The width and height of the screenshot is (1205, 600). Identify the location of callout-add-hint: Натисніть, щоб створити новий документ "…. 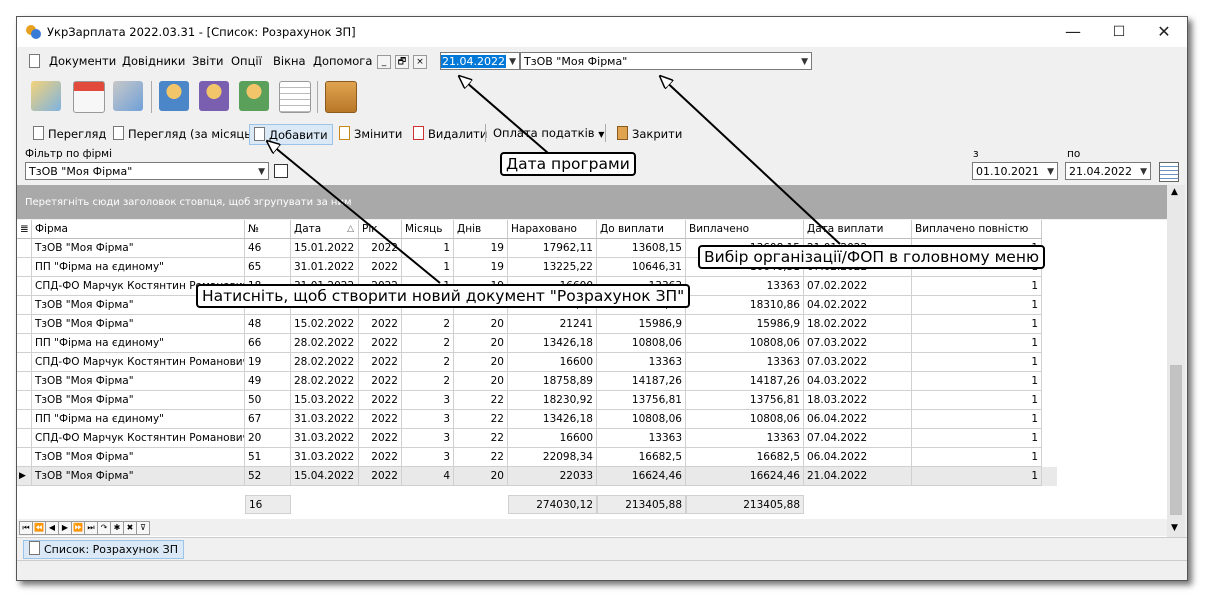
(443, 296).